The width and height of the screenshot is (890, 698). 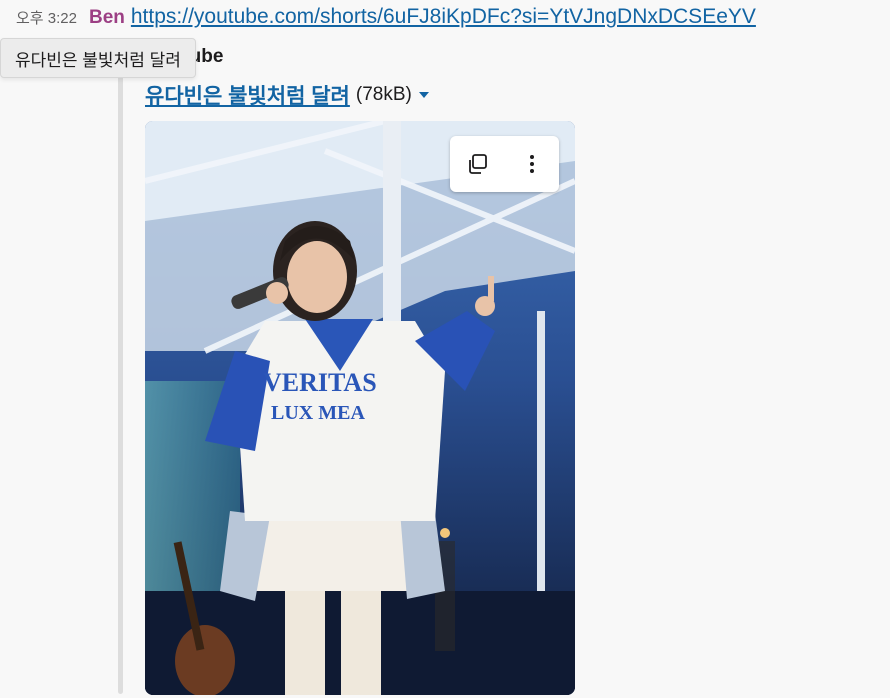 I want to click on attachment-size: (78kB), so click(x=383, y=94).